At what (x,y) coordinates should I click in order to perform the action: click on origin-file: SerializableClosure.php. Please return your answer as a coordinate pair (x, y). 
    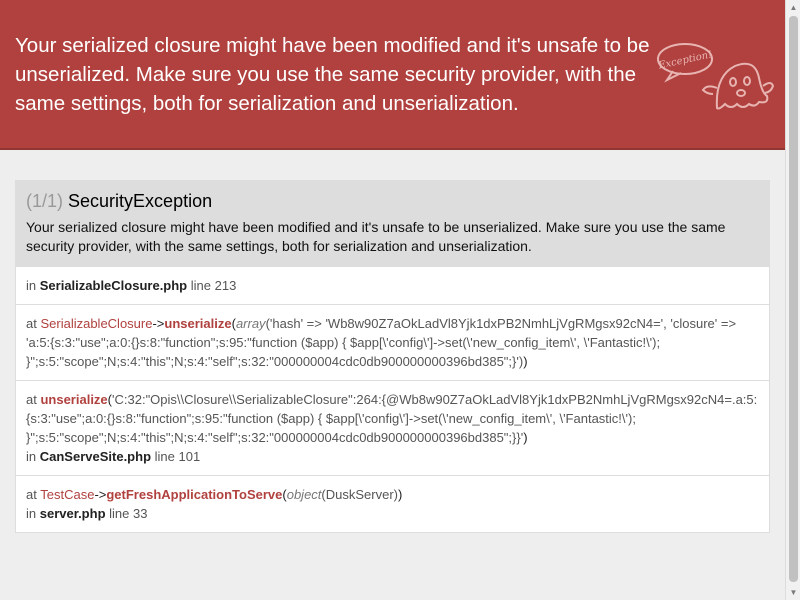
    Looking at the image, I should click on (113, 285).